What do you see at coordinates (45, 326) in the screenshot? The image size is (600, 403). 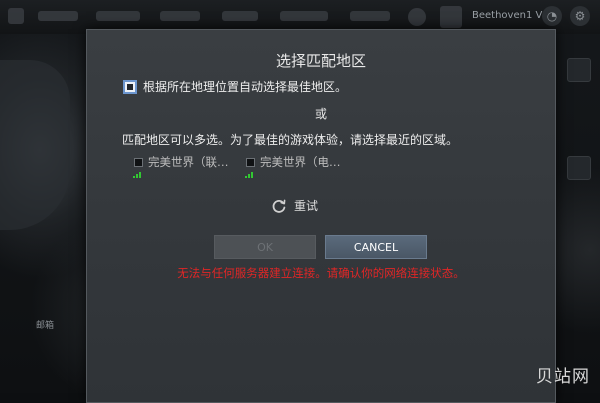 I see `side-label: 邮箱` at bounding box center [45, 326].